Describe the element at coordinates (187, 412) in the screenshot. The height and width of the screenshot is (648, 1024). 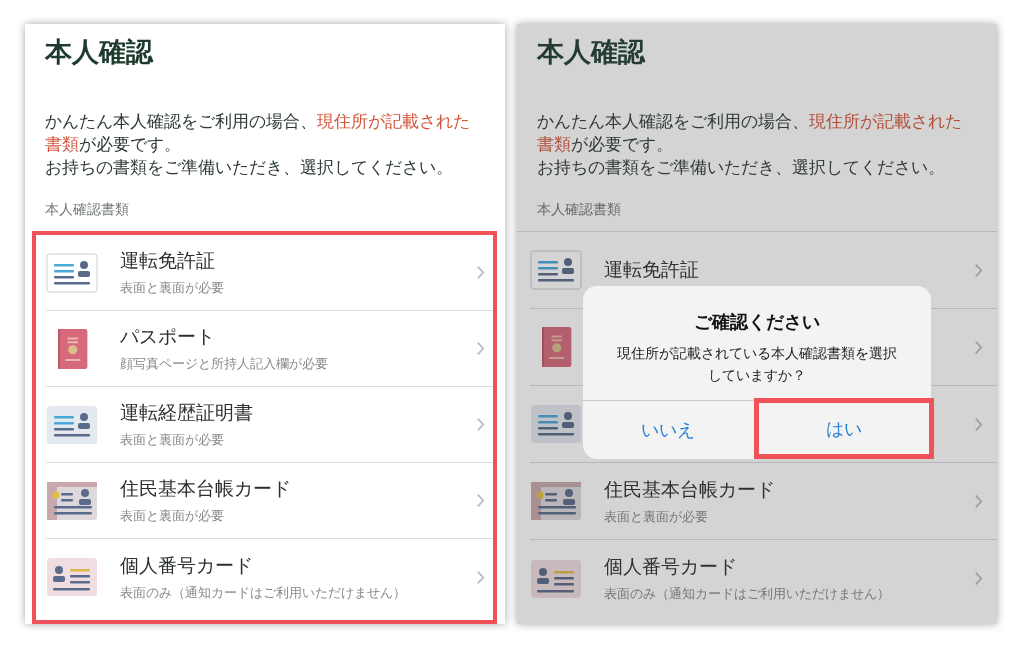
I see `document-name: 運転経歴証明書` at that location.